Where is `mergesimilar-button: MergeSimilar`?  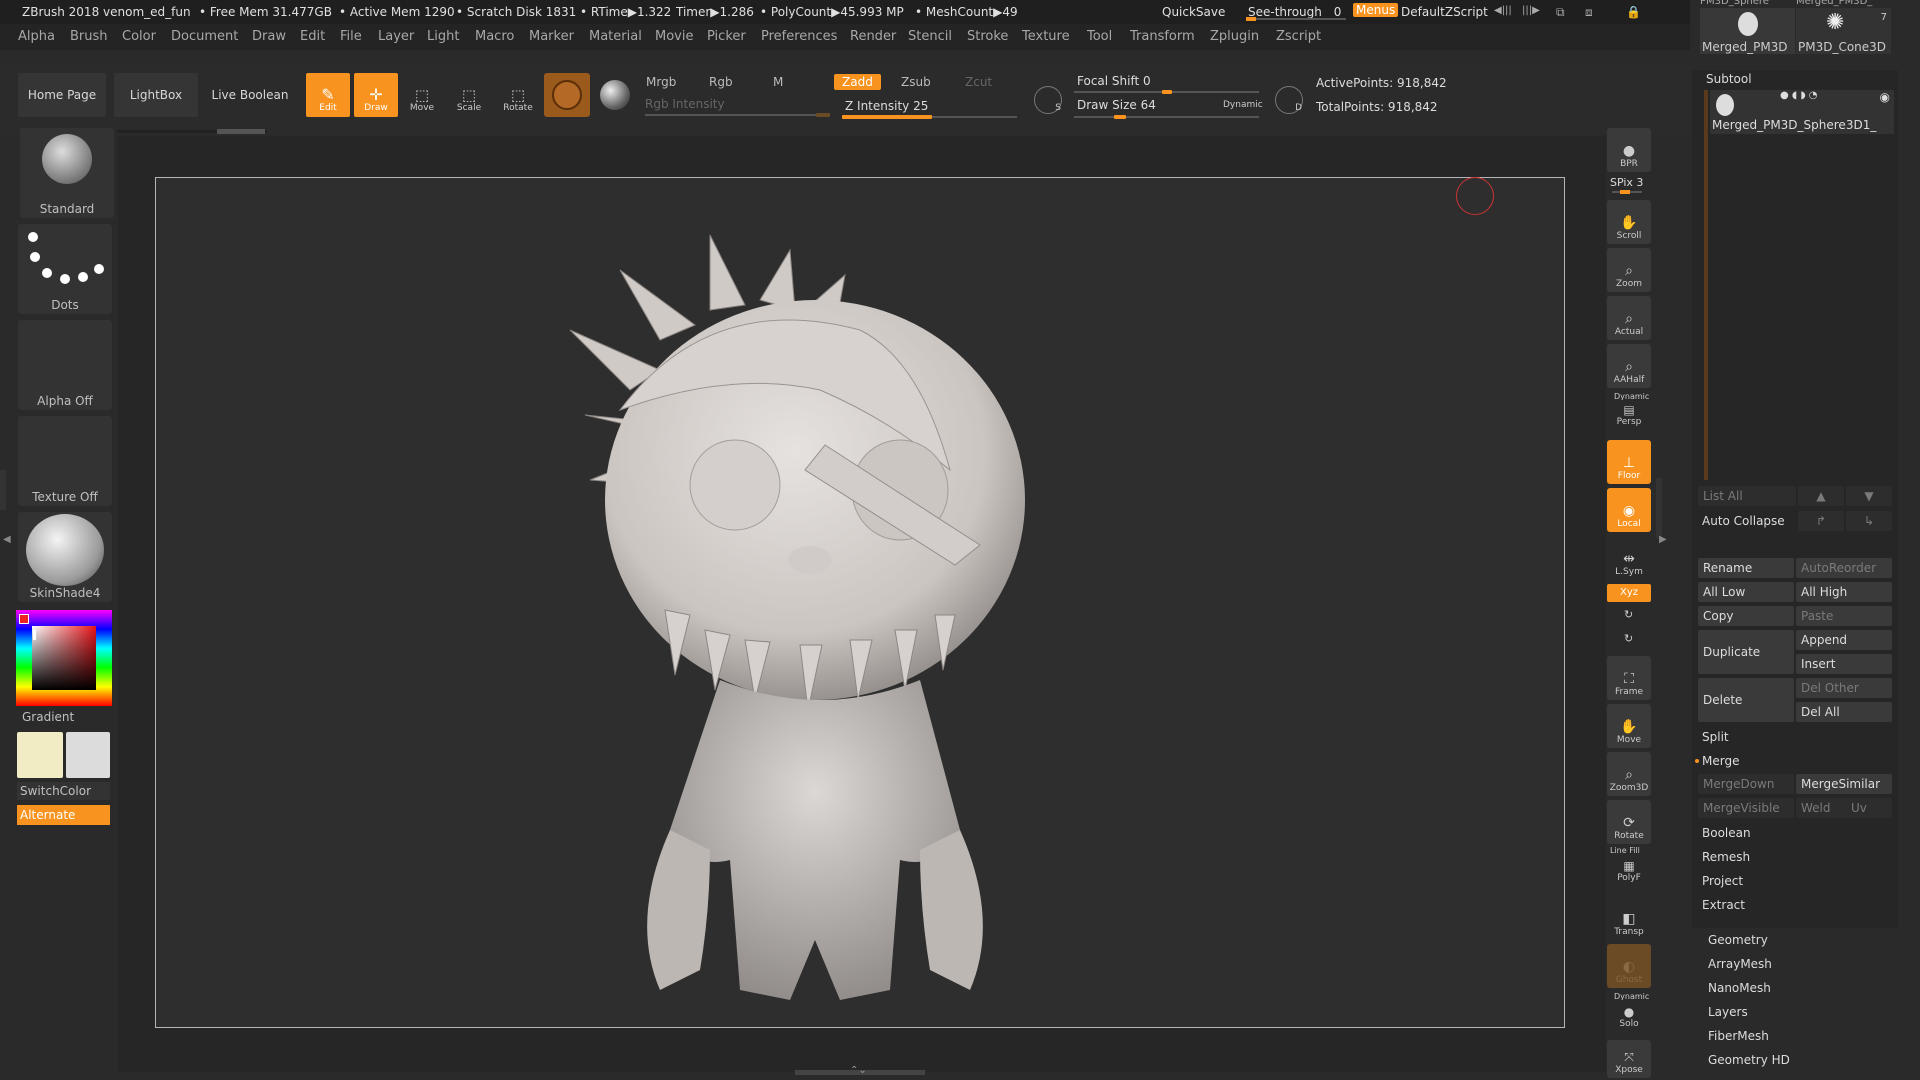
mergesimilar-button: MergeSimilar is located at coordinates (1844, 784).